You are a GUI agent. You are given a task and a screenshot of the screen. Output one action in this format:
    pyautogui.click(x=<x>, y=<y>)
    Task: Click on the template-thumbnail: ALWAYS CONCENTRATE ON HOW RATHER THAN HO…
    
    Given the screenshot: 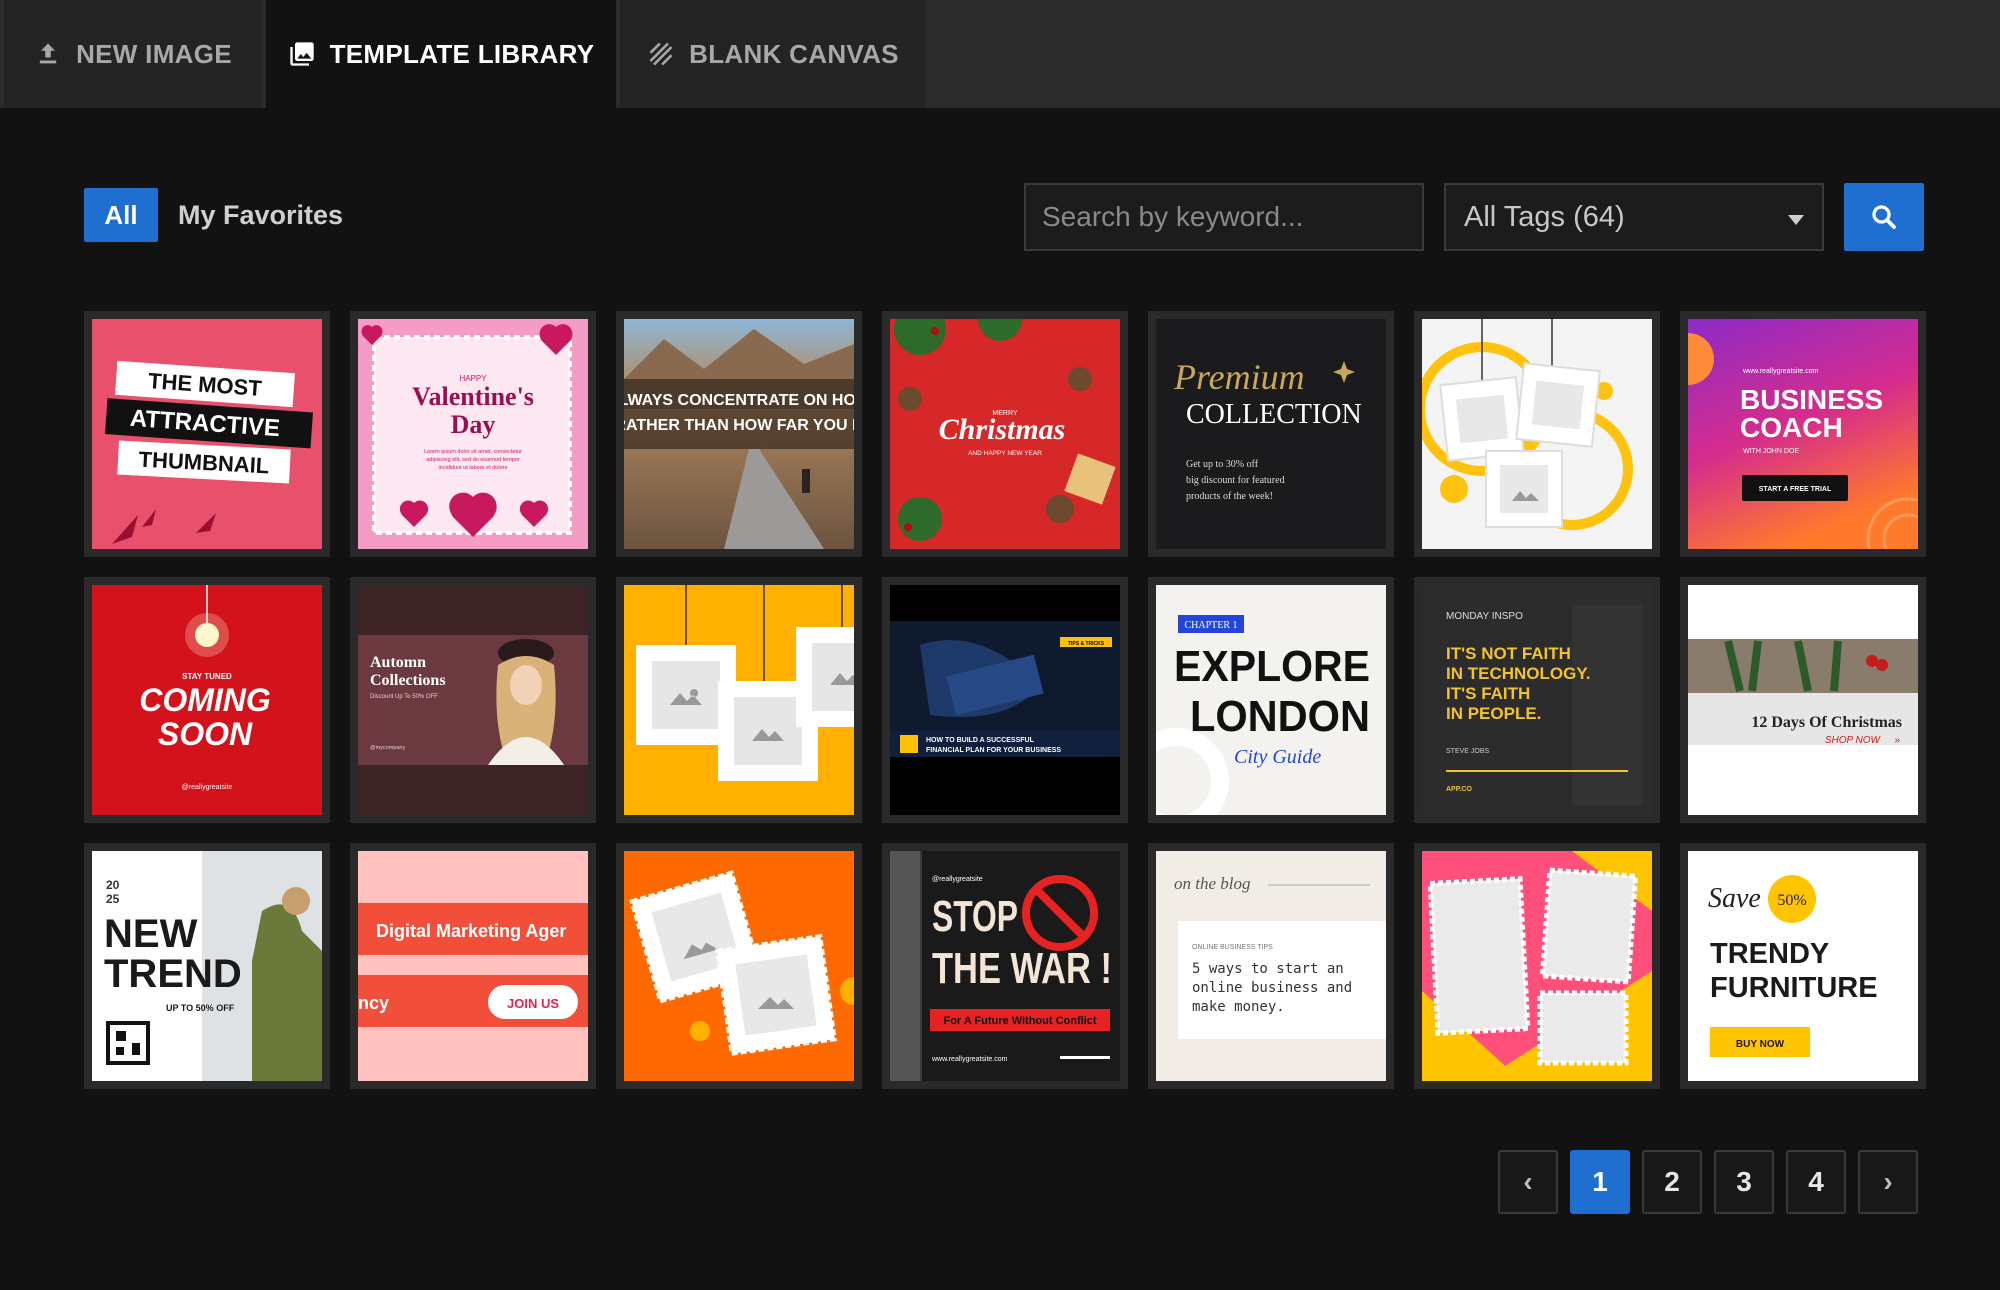 What is the action you would take?
    pyautogui.click(x=739, y=434)
    